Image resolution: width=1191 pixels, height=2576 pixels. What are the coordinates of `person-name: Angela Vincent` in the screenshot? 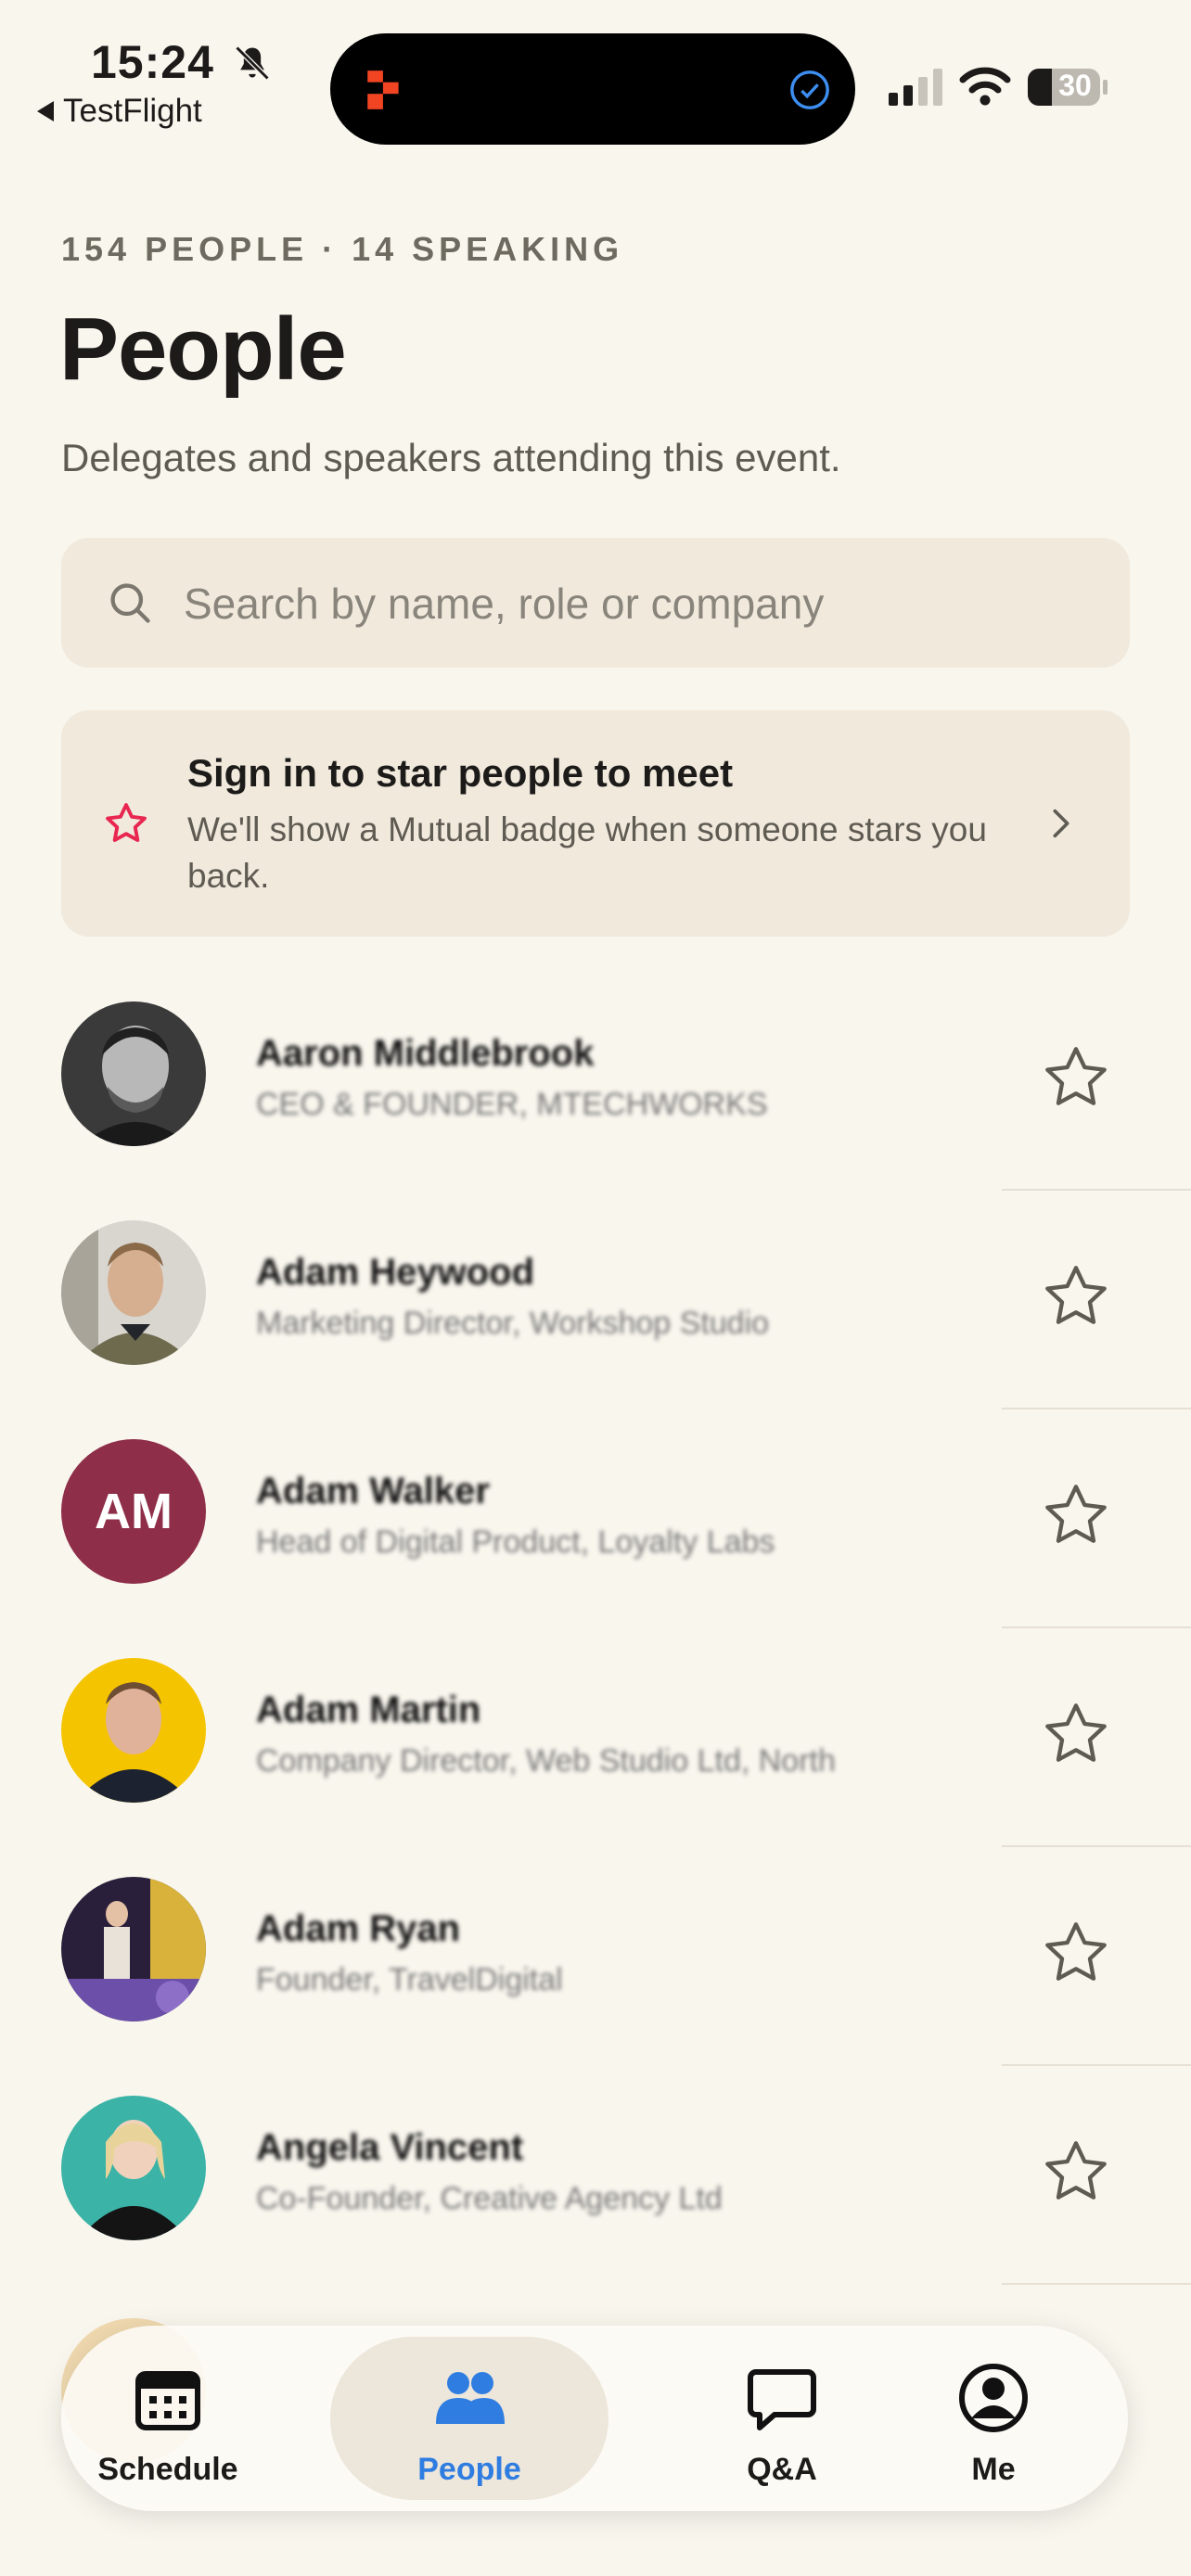 It's located at (390, 2147).